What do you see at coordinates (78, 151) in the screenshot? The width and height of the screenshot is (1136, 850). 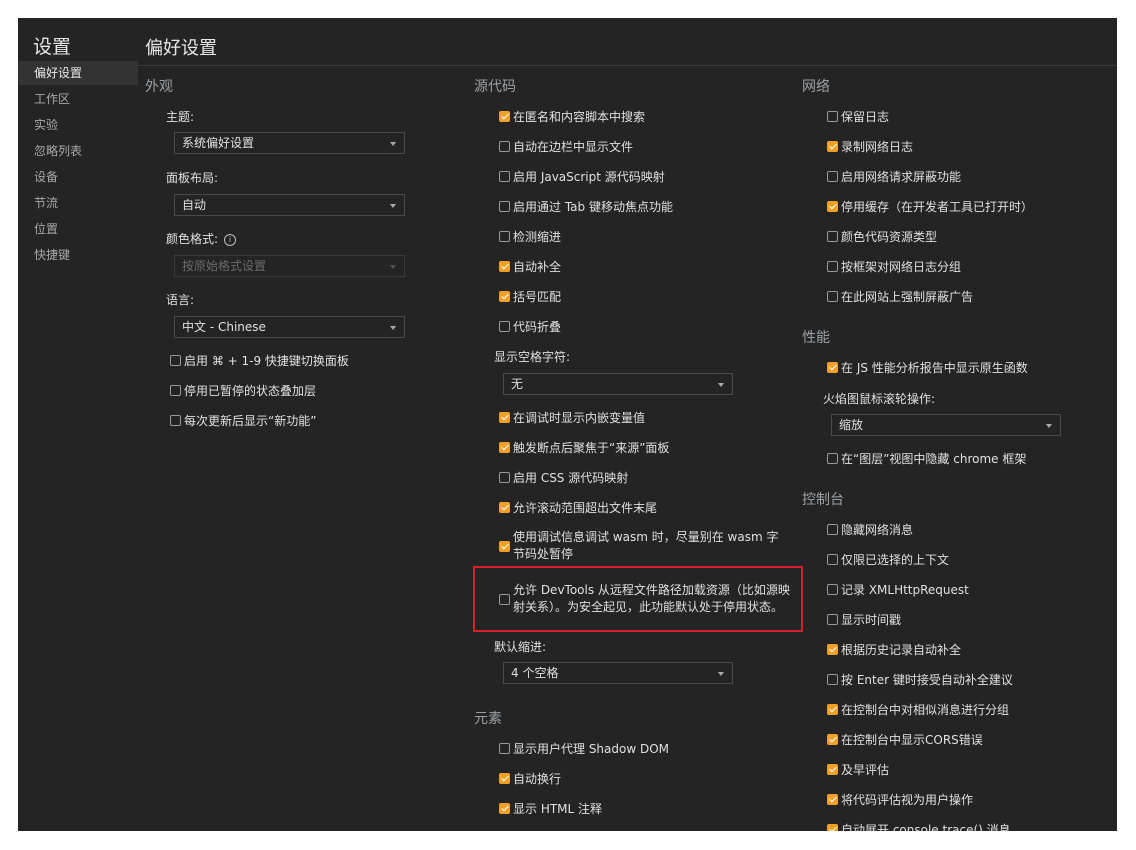 I see `sidebar-item-ignore-list: 忽略列表` at bounding box center [78, 151].